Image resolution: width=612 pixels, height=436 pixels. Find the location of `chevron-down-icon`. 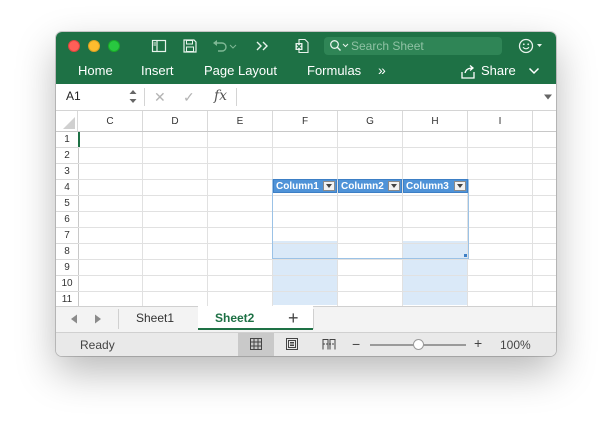

chevron-down-icon is located at coordinates (536, 73).